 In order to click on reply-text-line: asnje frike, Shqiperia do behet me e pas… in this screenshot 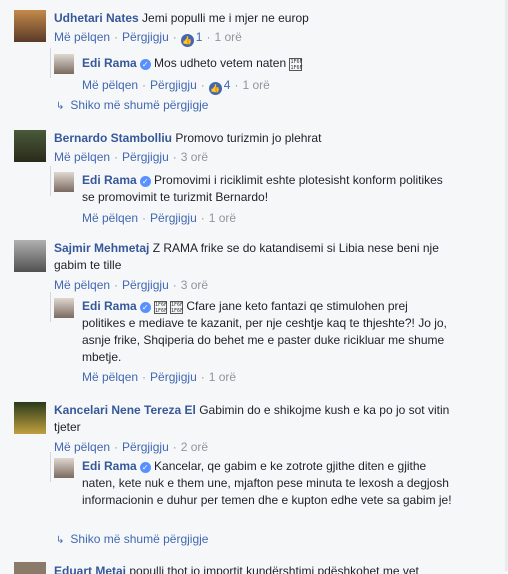, I will do `click(263, 340)`.